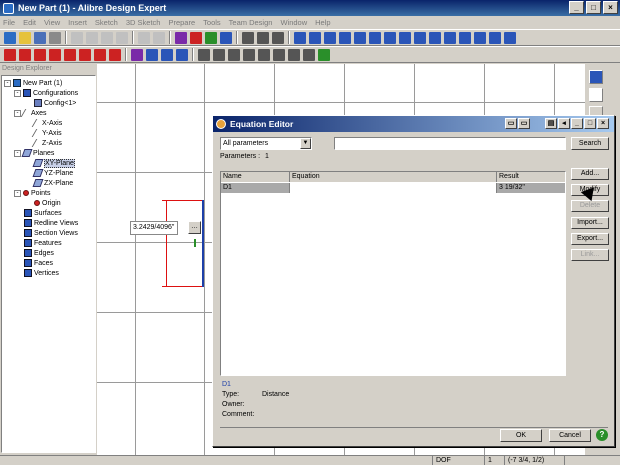  What do you see at coordinates (154, 228) in the screenshot?
I see `dimension-value-input: 3.2429/4096"` at bounding box center [154, 228].